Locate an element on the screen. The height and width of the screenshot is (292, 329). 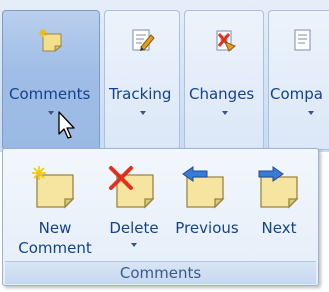
ribbon-group-tracking: Tracking is located at coordinates (142, 80).